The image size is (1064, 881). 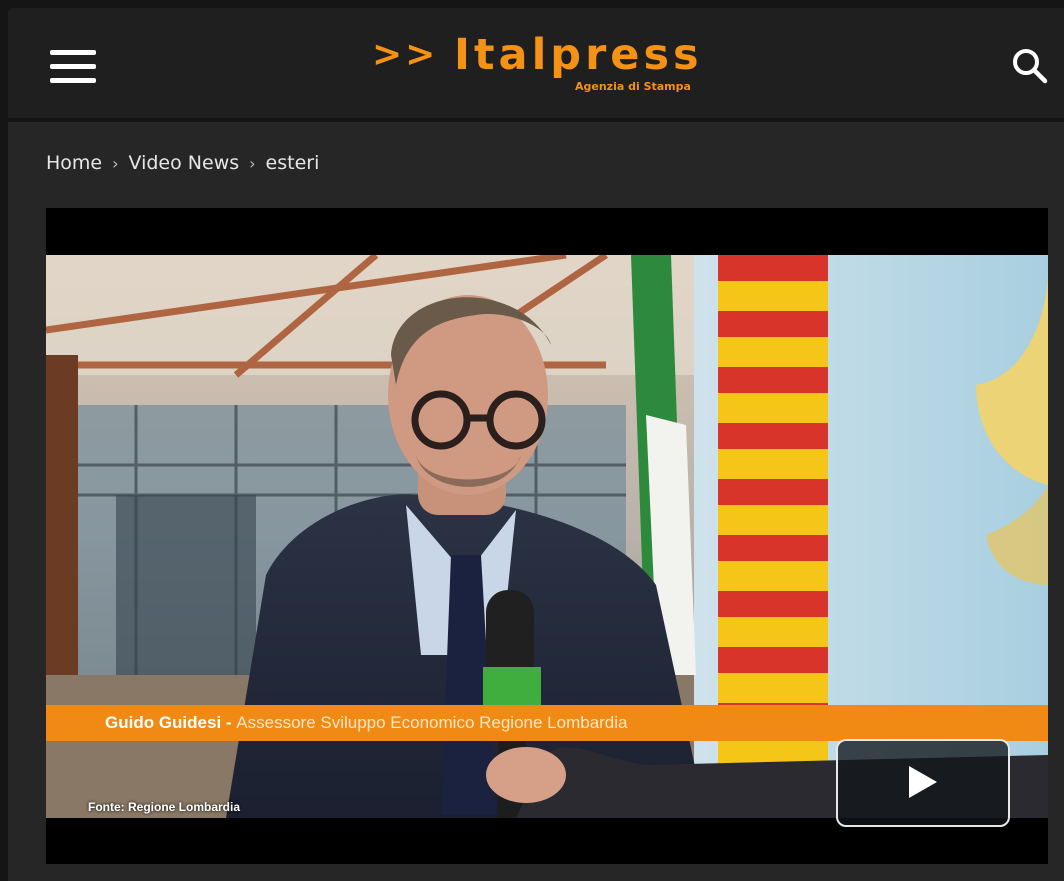 What do you see at coordinates (633, 86) in the screenshot?
I see `logo-tagline: Agenzia di Stampa` at bounding box center [633, 86].